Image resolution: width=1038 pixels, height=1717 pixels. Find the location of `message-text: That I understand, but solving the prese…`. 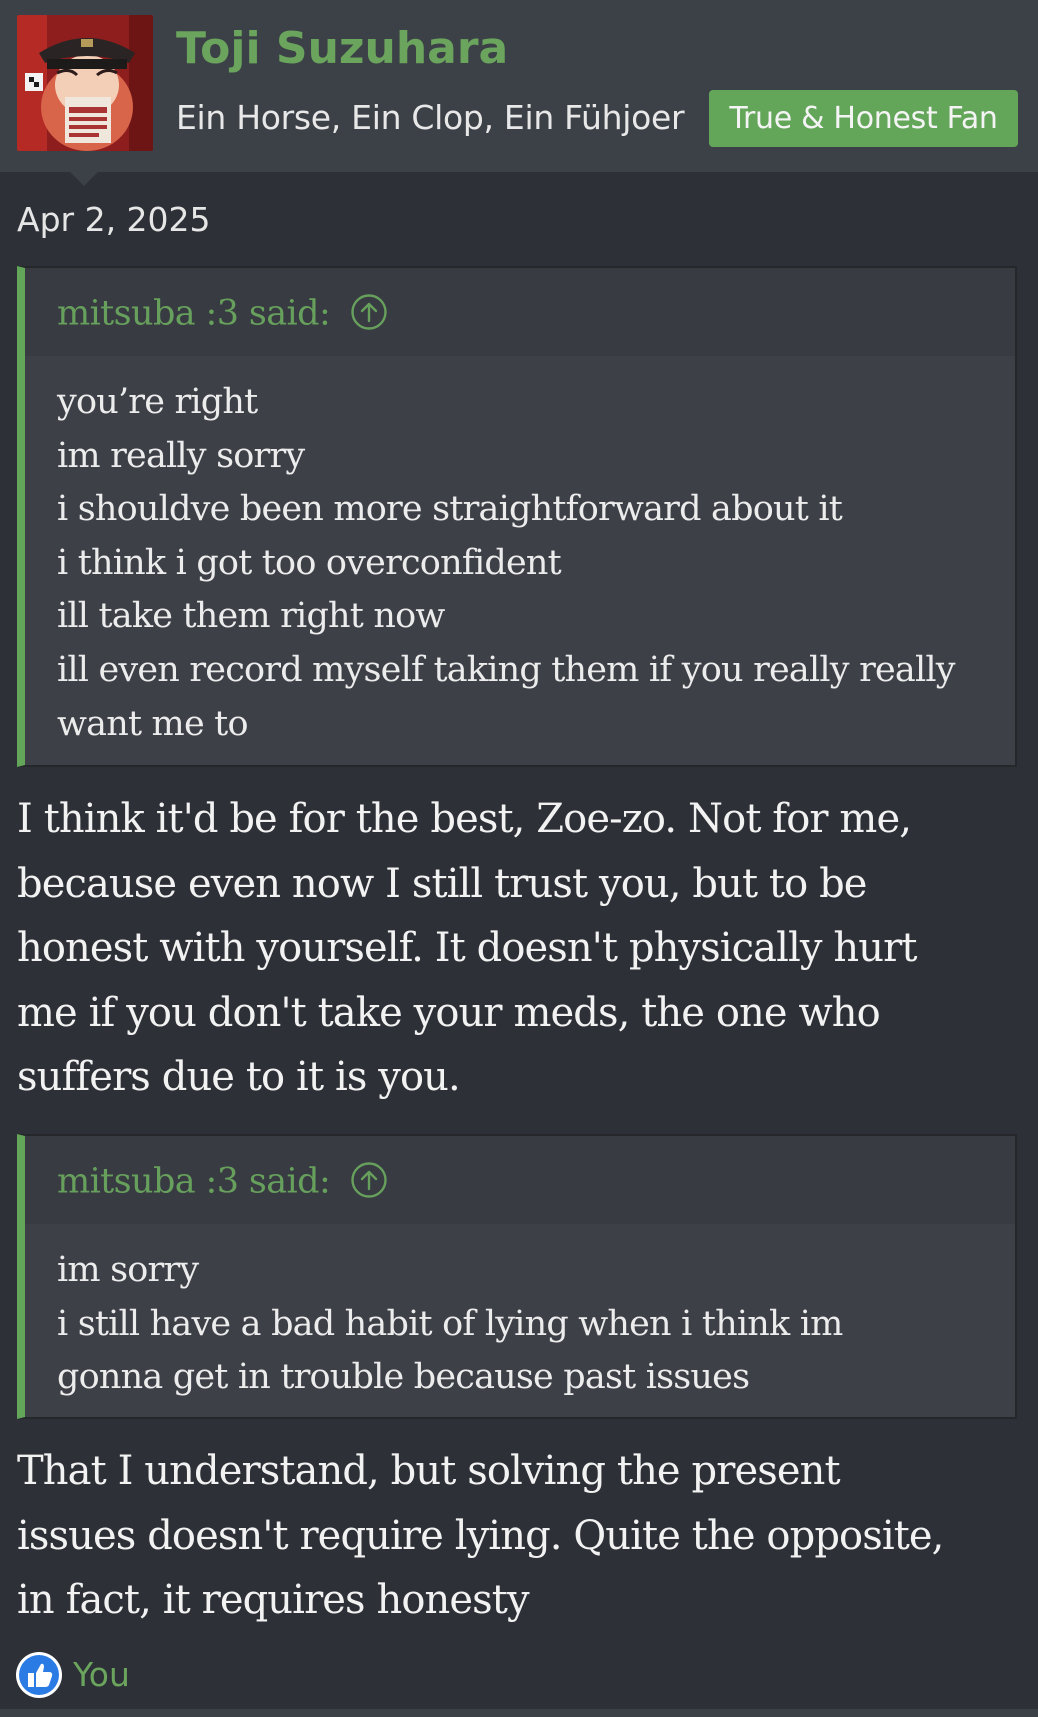

message-text: That I understand, but solving the prese… is located at coordinates (522, 1536).